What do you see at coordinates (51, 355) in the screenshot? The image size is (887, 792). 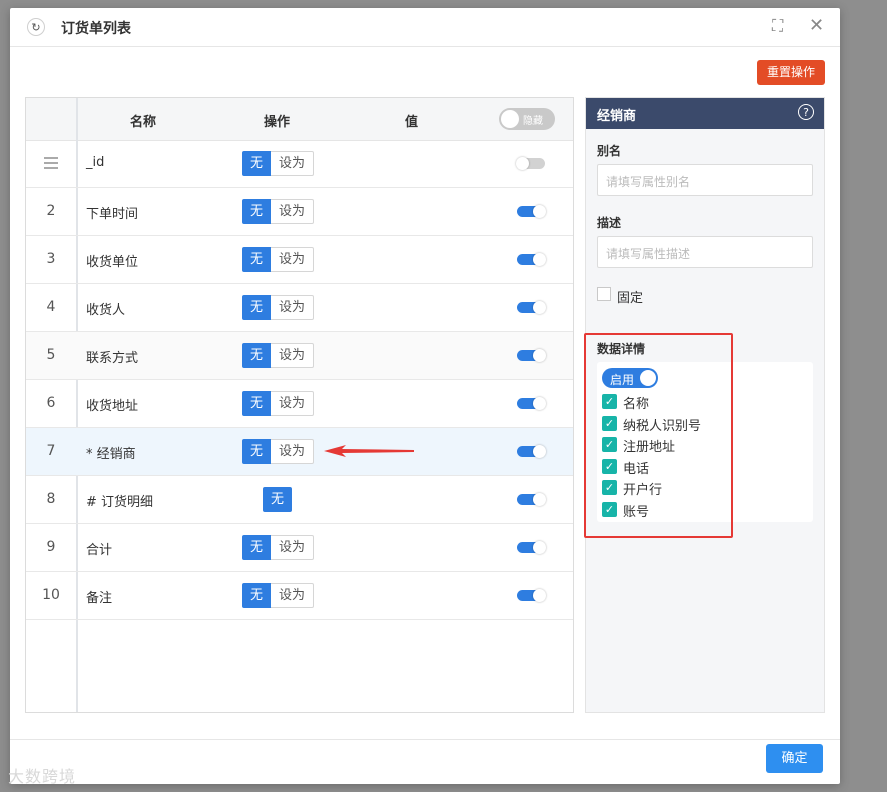 I see `row-index: 5` at bounding box center [51, 355].